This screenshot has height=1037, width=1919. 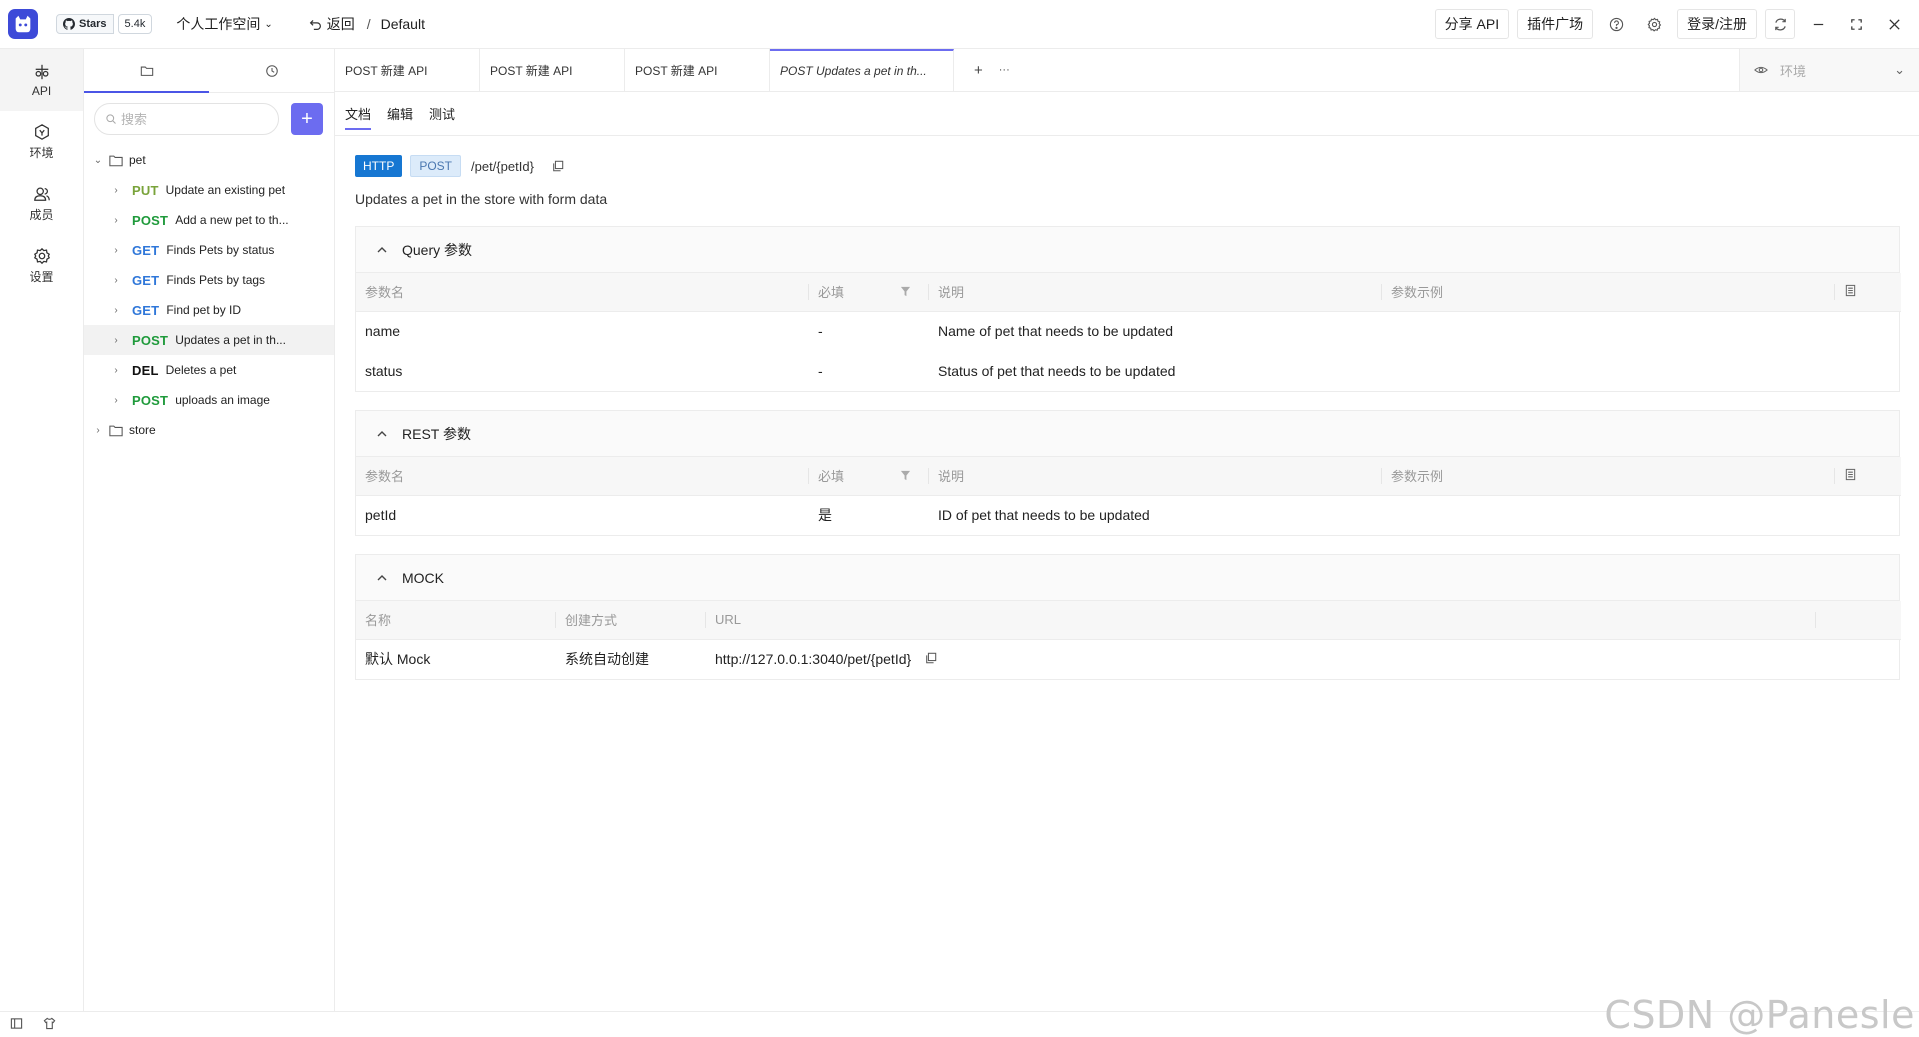 What do you see at coordinates (1829, 70) in the screenshot?
I see `environment-selector: 环境 ⌄` at bounding box center [1829, 70].